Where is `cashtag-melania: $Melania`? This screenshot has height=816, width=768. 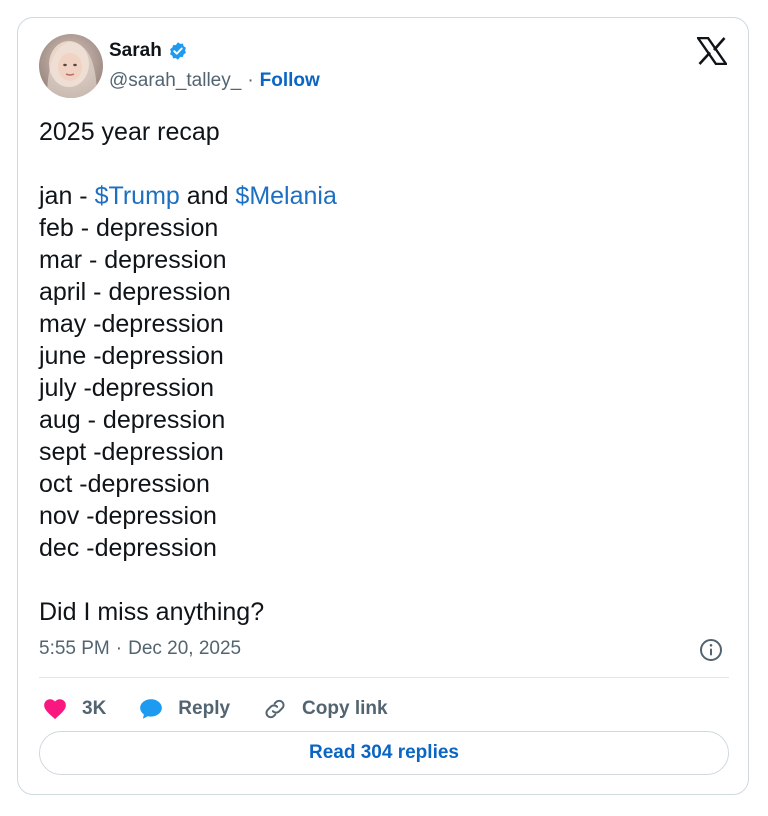 cashtag-melania: $Melania is located at coordinates (285, 196).